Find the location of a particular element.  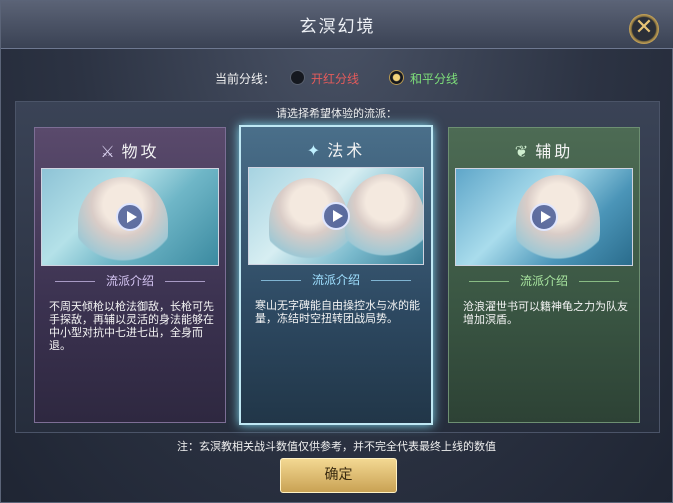

leaf-icon: ❦ is located at coordinates (523, 151).